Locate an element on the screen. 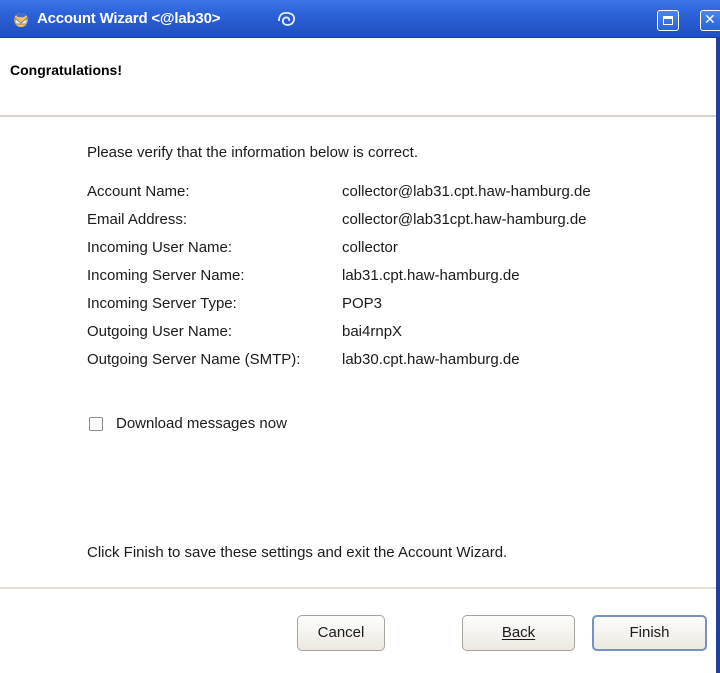 Image resolution: width=720 pixels, height=673 pixels. info-value: collector@lab31.cpt.haw-hamburg.de is located at coordinates (466, 191).